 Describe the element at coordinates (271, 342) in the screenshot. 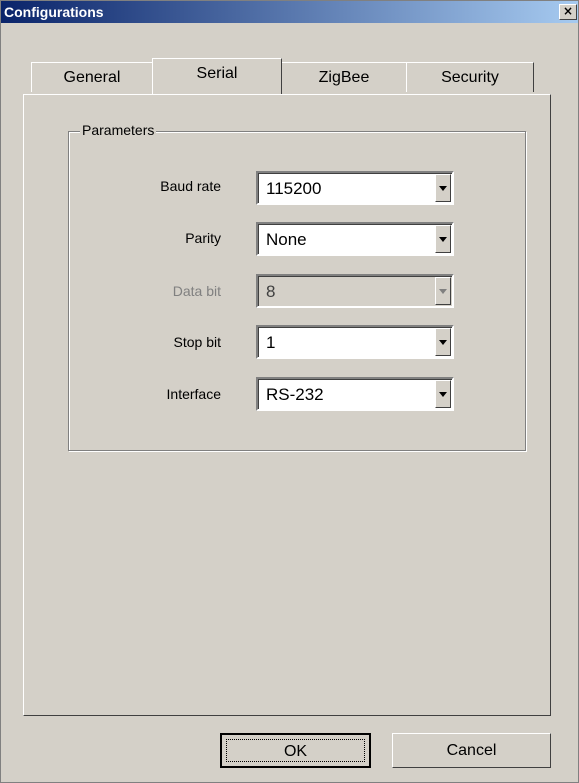

I see `stop-bit-value: 1` at that location.